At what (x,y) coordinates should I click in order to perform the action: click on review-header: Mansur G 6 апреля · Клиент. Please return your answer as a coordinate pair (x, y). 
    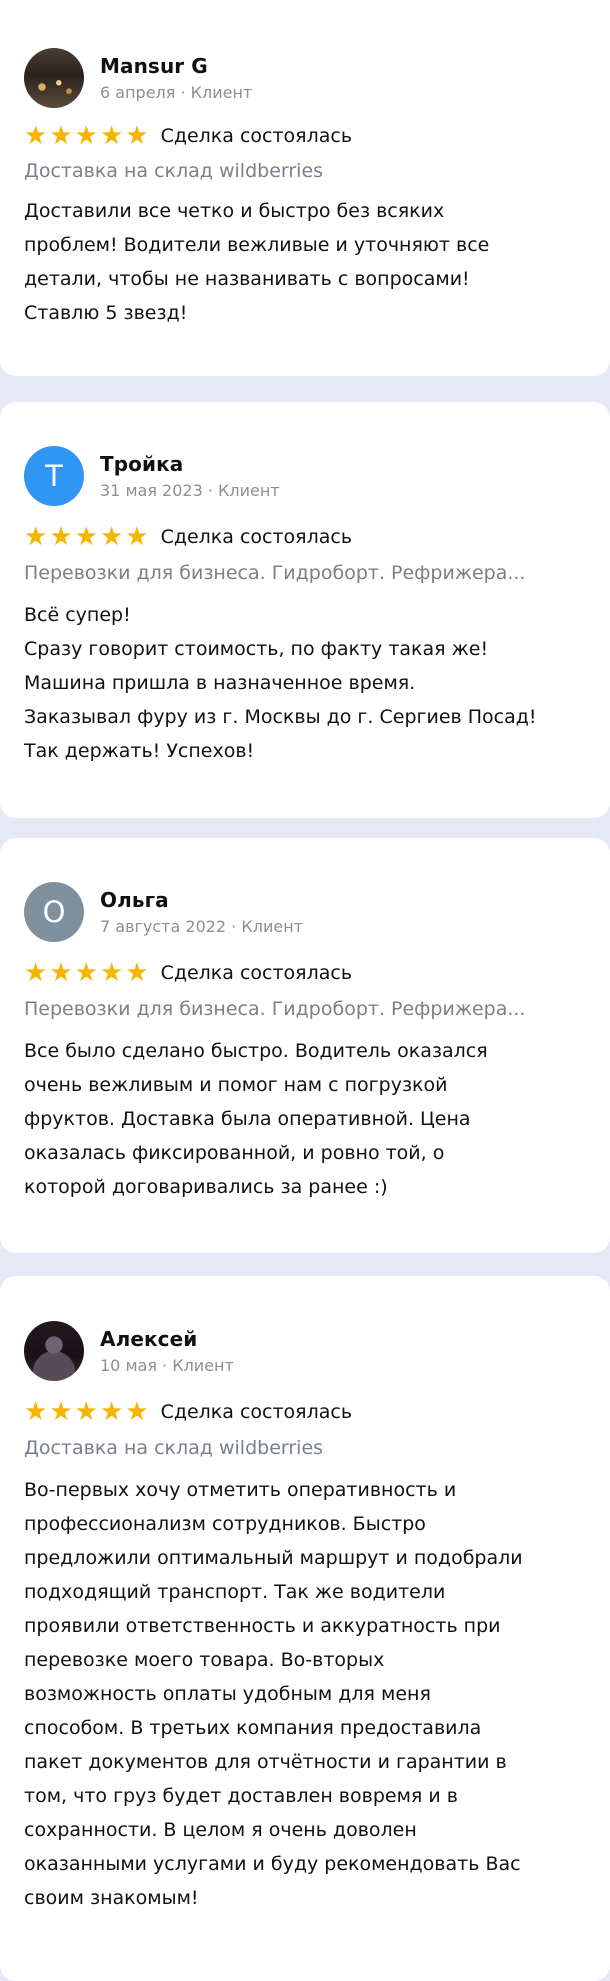
    Looking at the image, I should click on (138, 78).